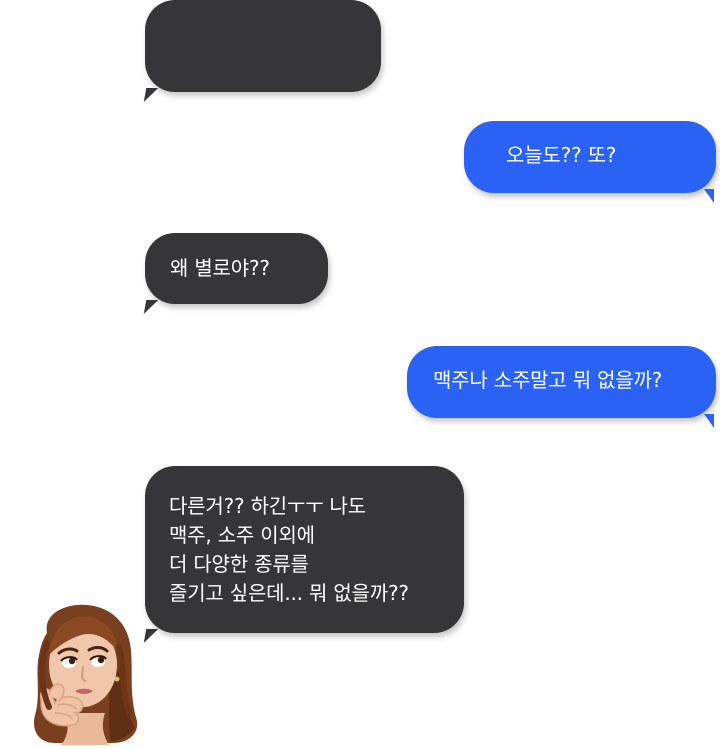 The image size is (720, 749). I want to click on message-text: 맥주나 소주말고 뭐 없을까?, so click(548, 380).